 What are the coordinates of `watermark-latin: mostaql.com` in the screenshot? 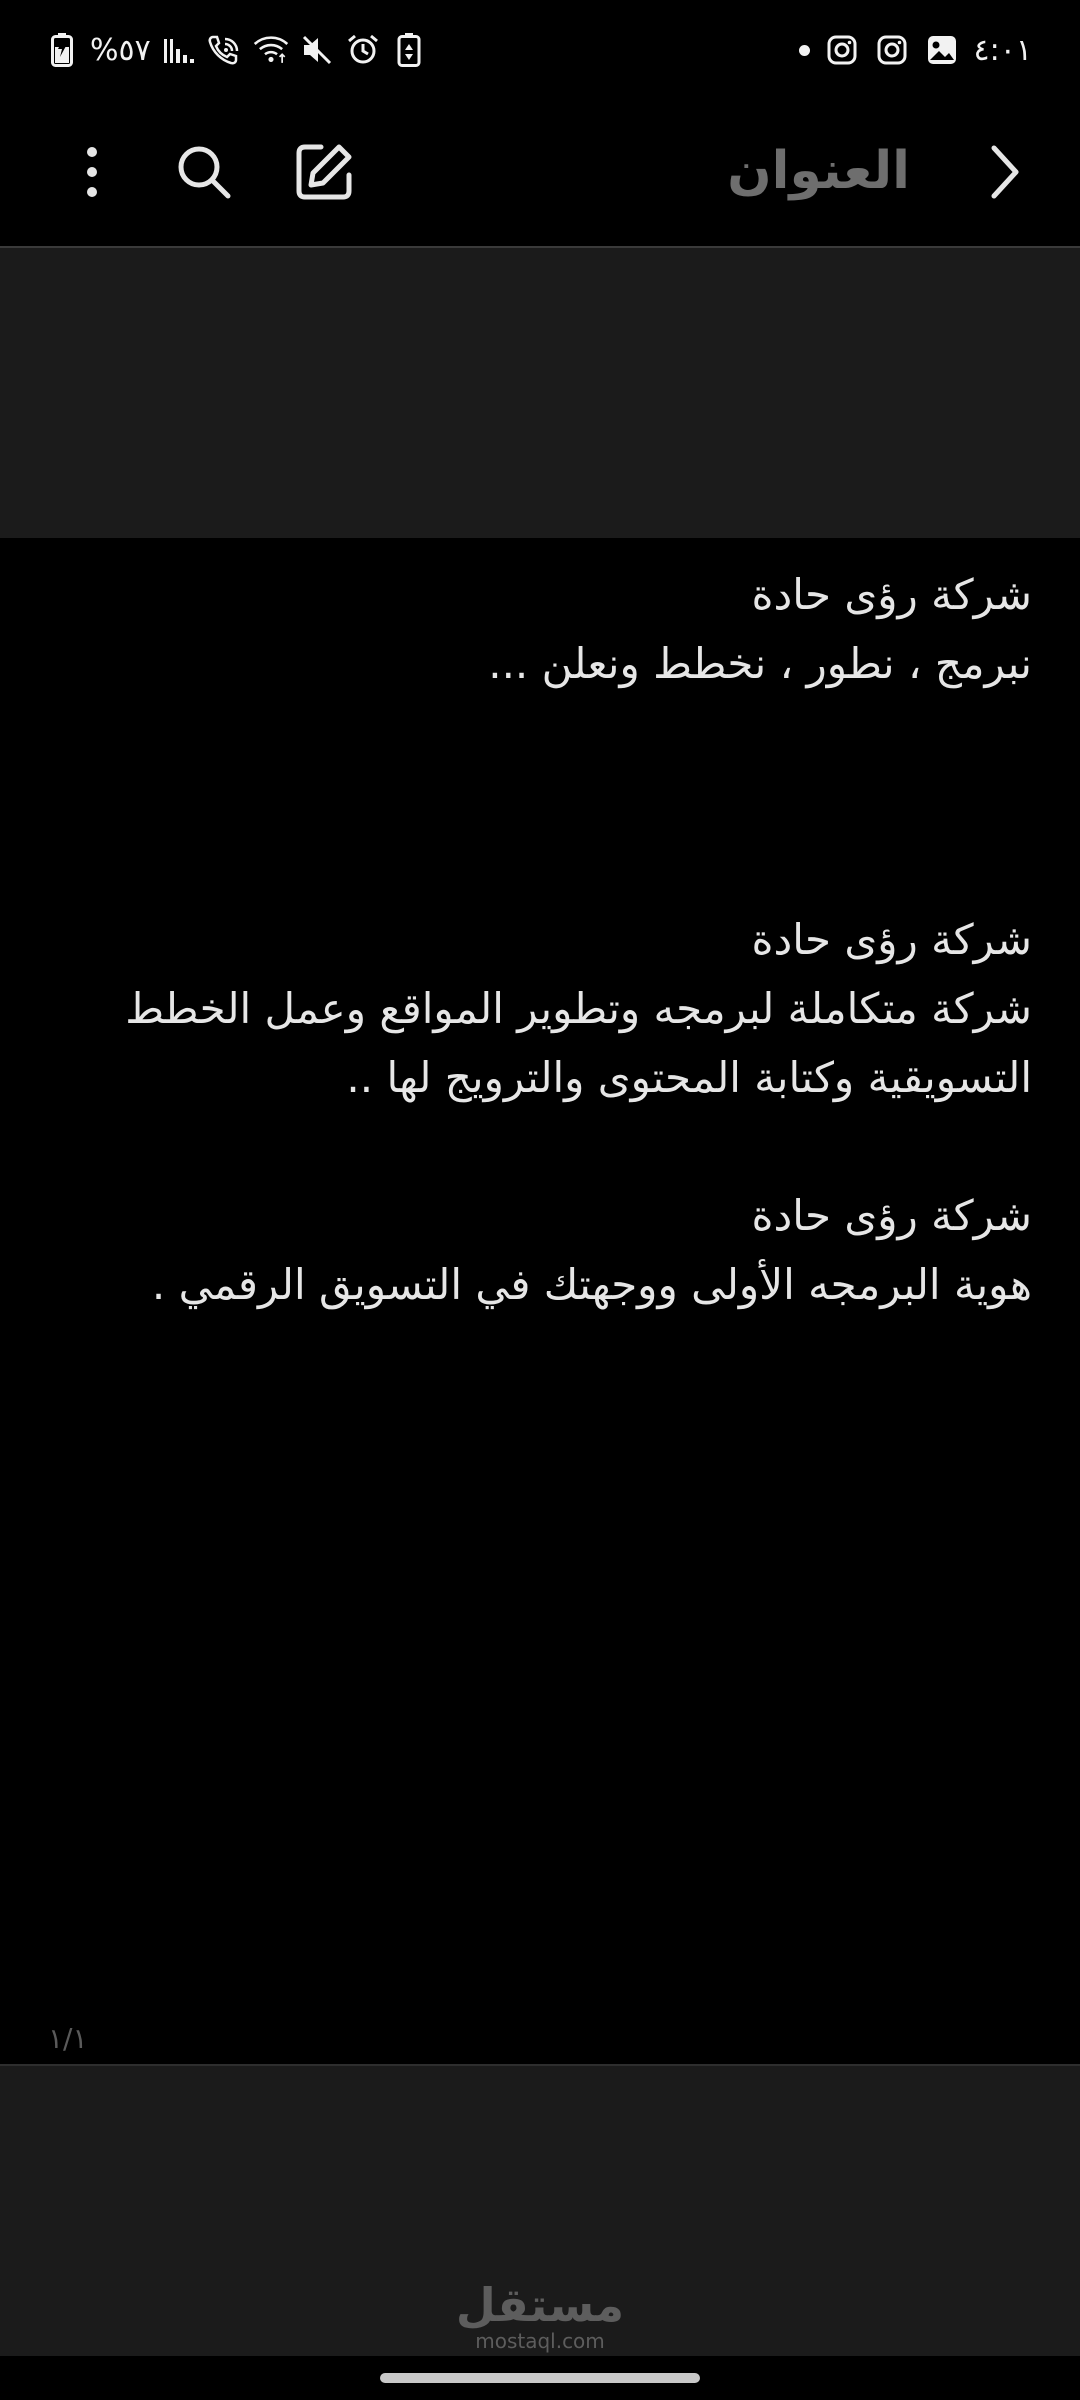 It's located at (540, 2341).